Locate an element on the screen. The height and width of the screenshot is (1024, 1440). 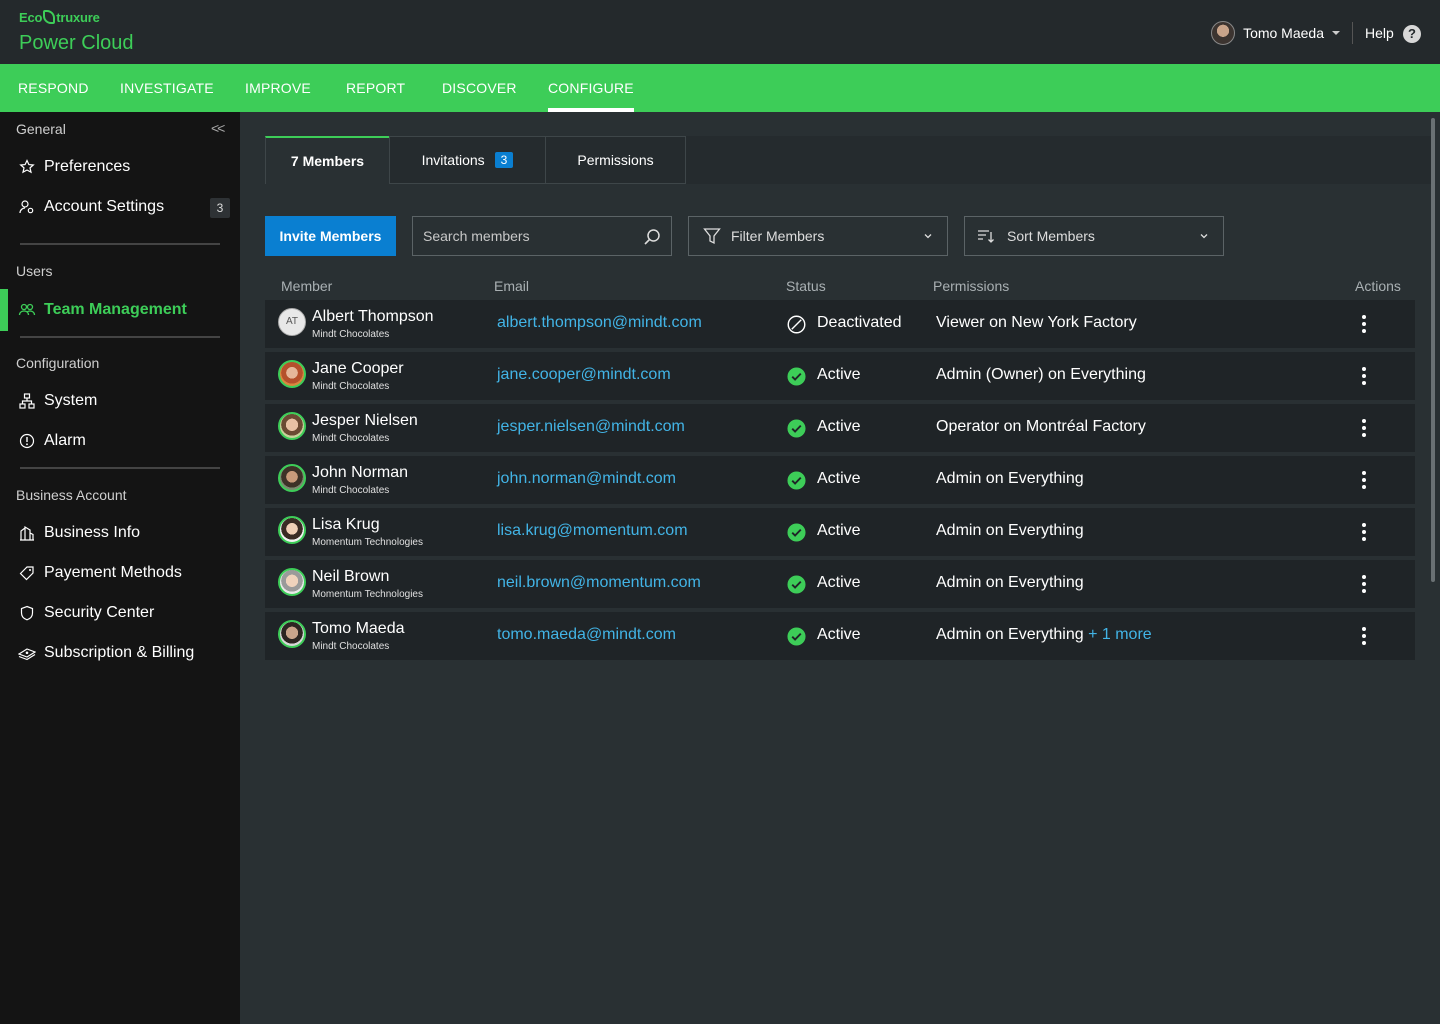
product-name: Power Cloud is located at coordinates (76, 43).